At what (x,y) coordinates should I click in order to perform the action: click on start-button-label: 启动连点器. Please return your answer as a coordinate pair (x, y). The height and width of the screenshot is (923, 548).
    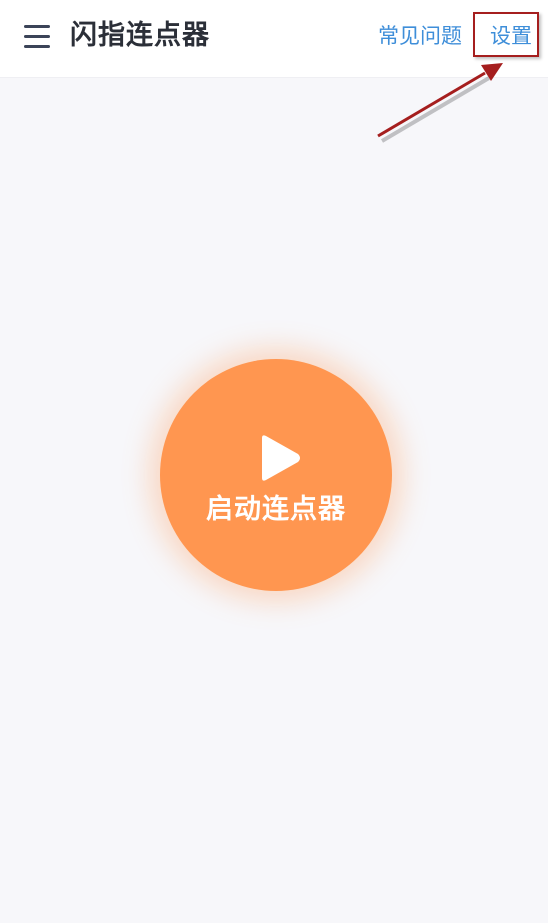
    Looking at the image, I should click on (276, 509).